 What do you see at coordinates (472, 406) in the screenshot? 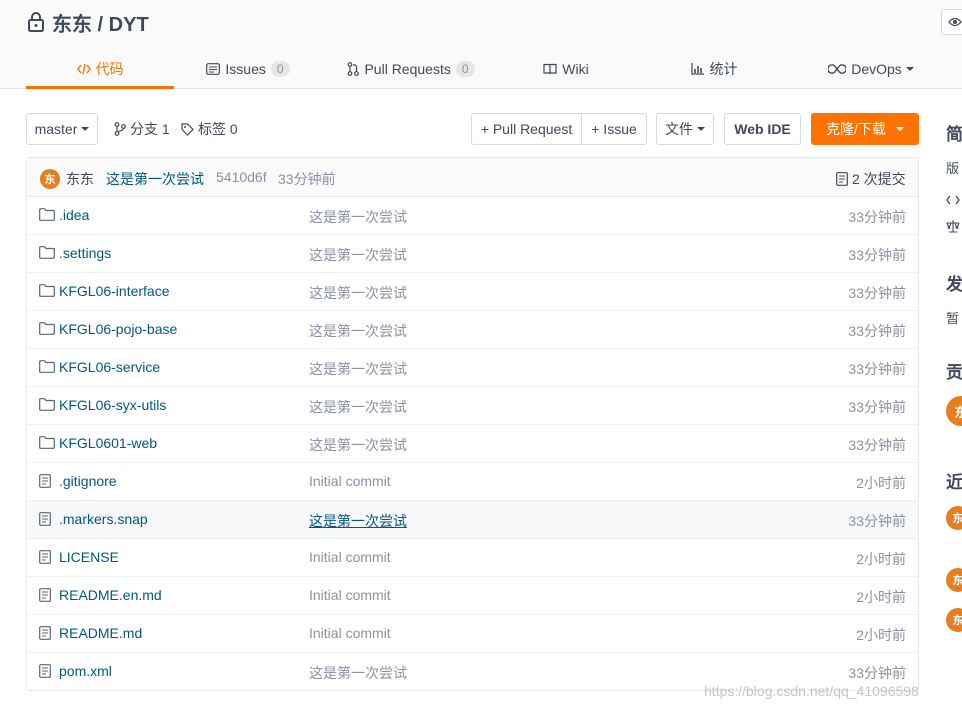
I see `table-row: KFGL06-syx-utils 这是第一次尝试 33分钟前` at bounding box center [472, 406].